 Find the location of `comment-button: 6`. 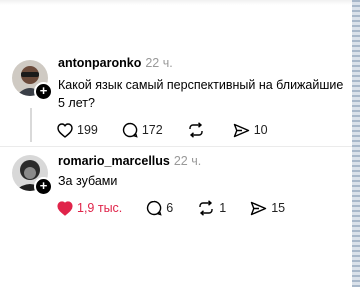

comment-button: 6 is located at coordinates (159, 208).